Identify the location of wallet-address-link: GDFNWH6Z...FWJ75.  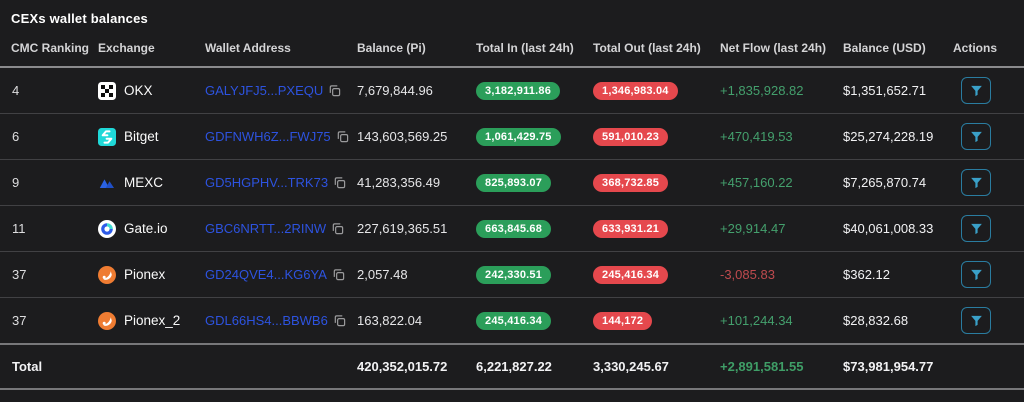
(268, 136).